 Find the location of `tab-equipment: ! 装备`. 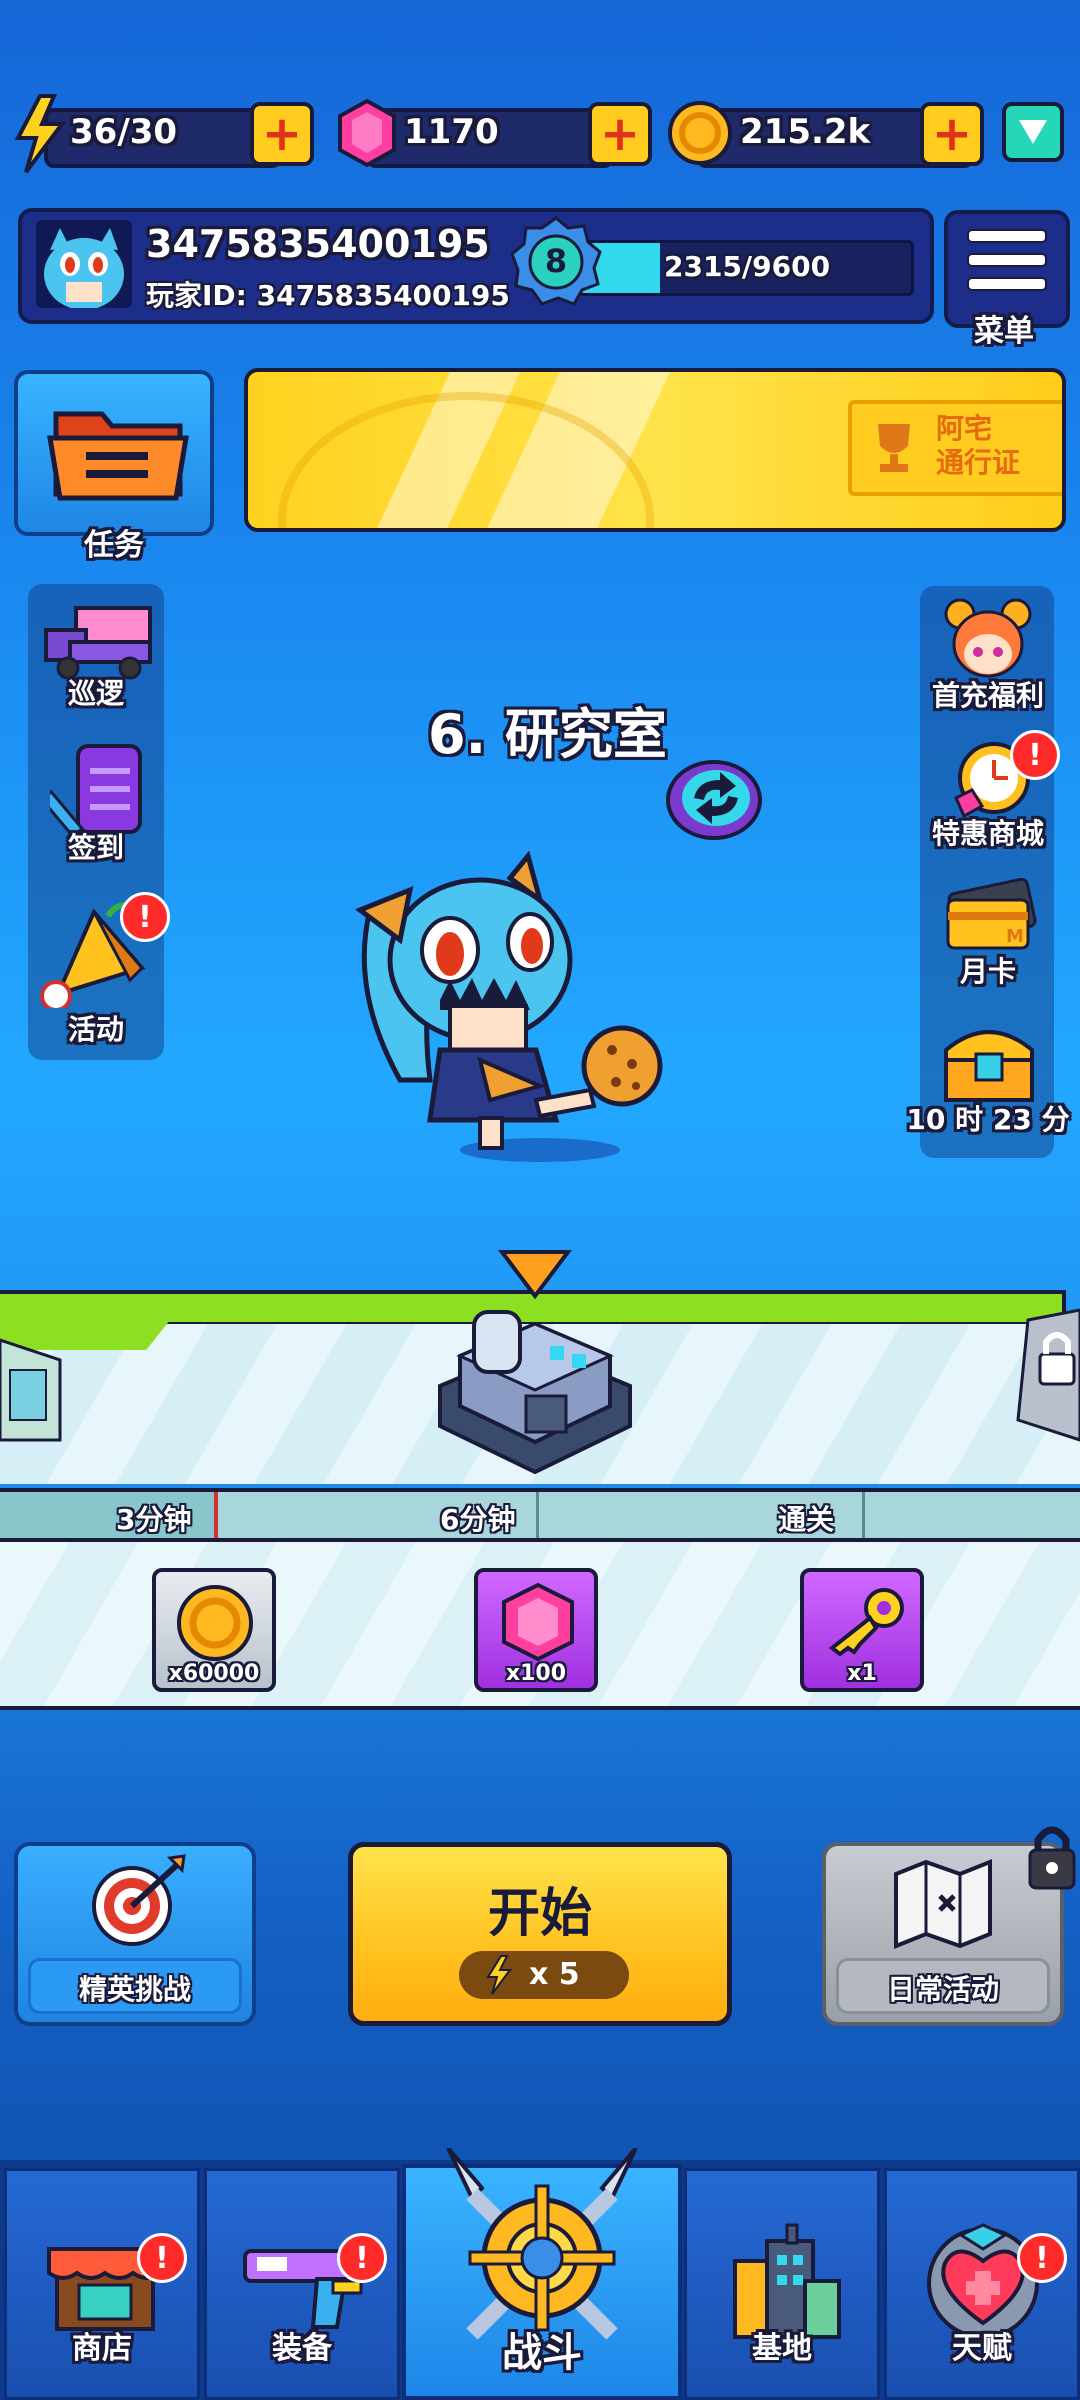

tab-equipment: ! 装备 is located at coordinates (302, 2284).